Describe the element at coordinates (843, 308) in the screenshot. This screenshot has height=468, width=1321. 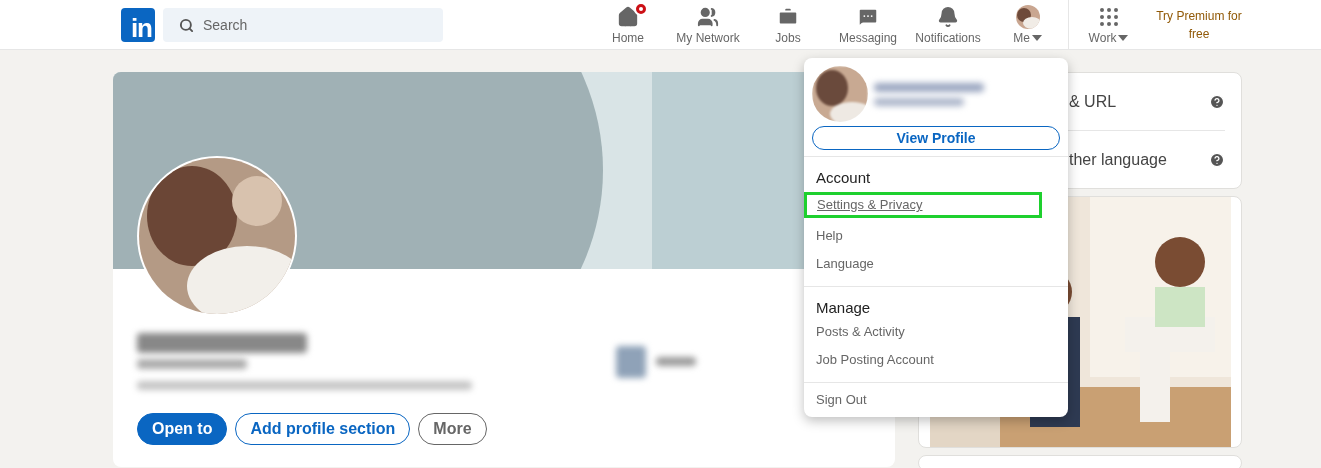
I see `section-title: Manage` at that location.